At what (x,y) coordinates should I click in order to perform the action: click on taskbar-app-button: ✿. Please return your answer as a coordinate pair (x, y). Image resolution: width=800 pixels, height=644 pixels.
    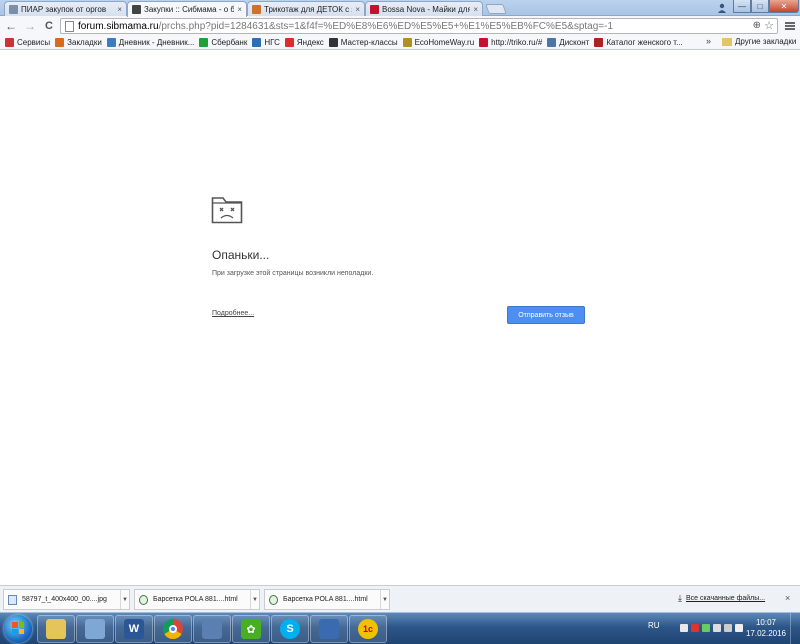
    Looking at the image, I should click on (251, 629).